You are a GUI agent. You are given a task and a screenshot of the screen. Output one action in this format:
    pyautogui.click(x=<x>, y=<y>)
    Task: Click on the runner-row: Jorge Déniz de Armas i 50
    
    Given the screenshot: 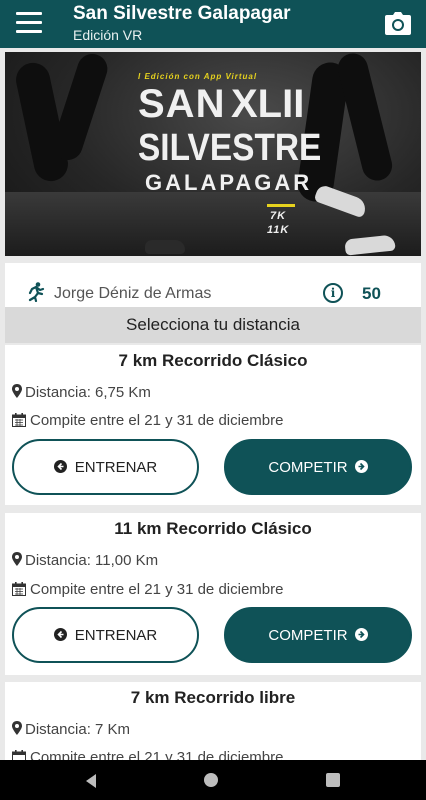 What is the action you would take?
    pyautogui.click(x=213, y=285)
    